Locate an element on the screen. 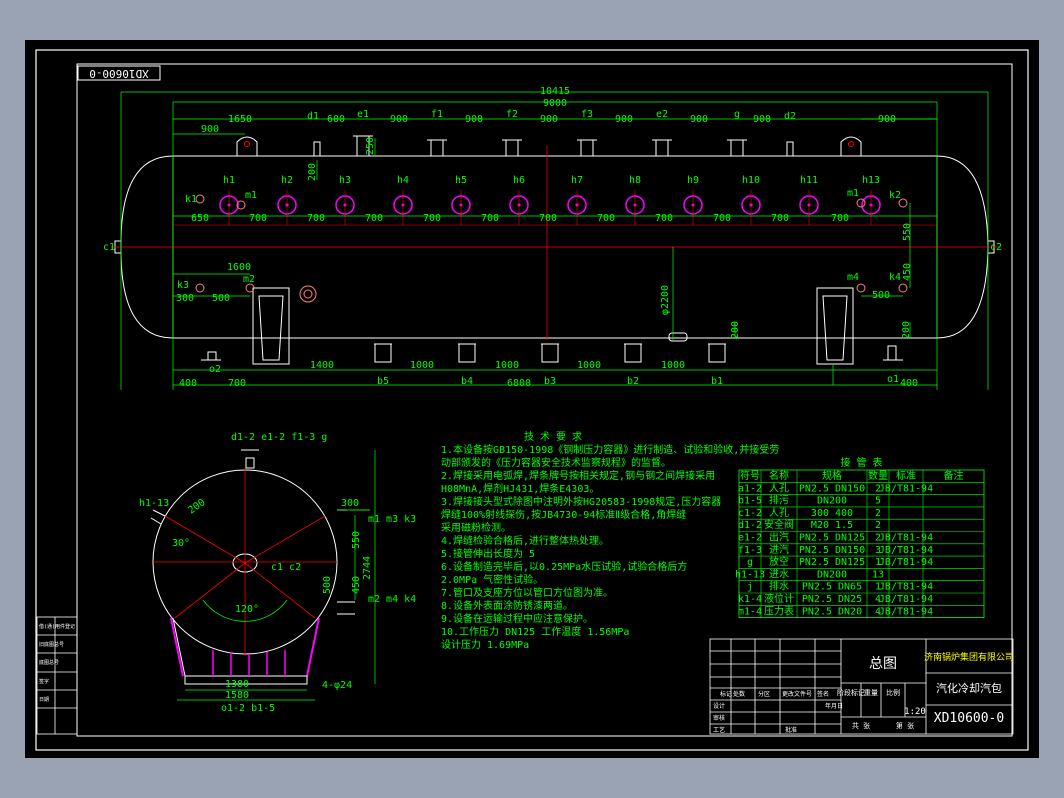 The height and width of the screenshot is (798, 1064). h-pitch-0: 650 is located at coordinates (200, 218).